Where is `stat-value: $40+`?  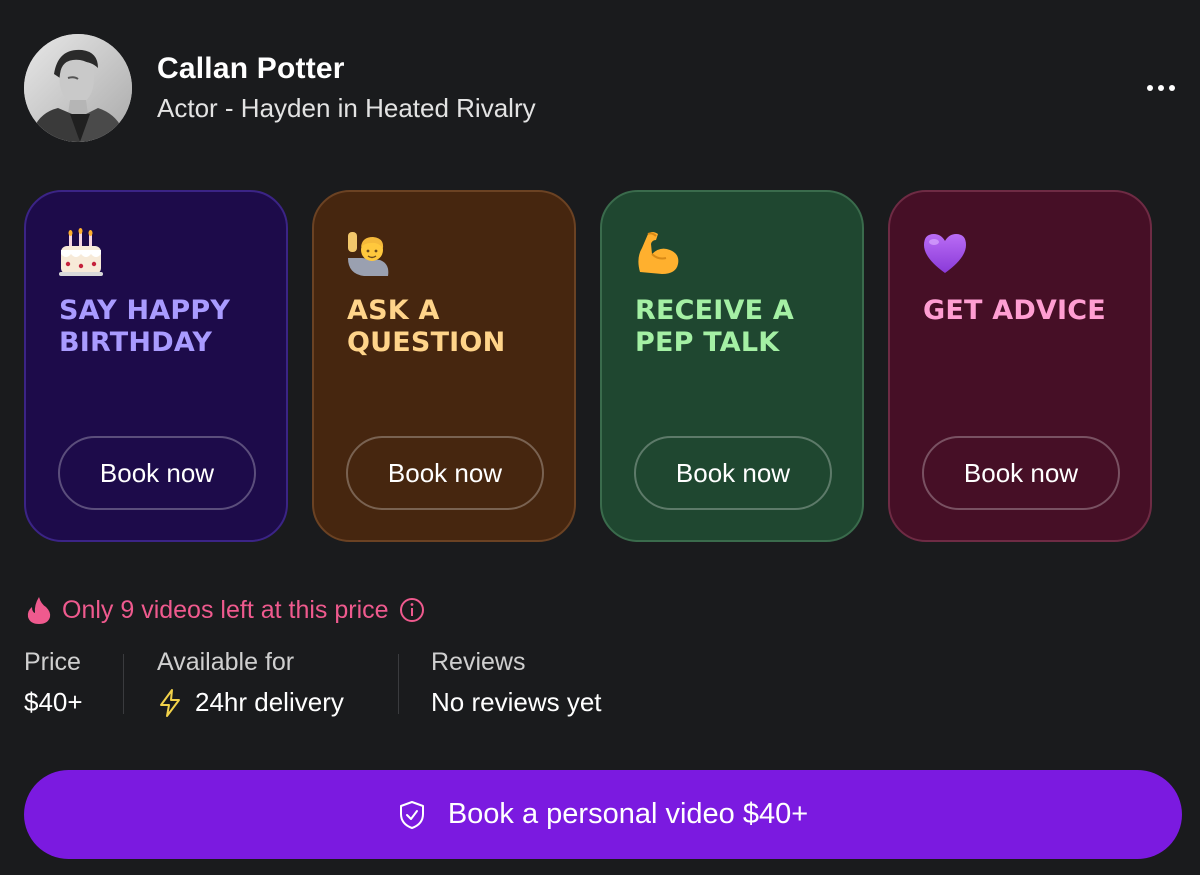 stat-value: $40+ is located at coordinates (53, 702).